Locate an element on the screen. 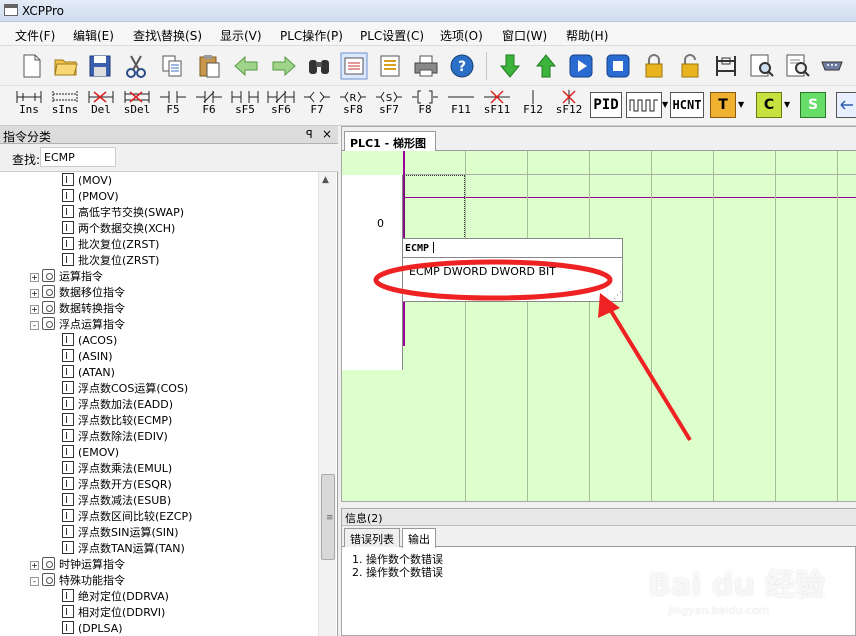 This screenshot has height=636, width=856. tree-item: 浮点数加法(EADD) is located at coordinates (117, 405).